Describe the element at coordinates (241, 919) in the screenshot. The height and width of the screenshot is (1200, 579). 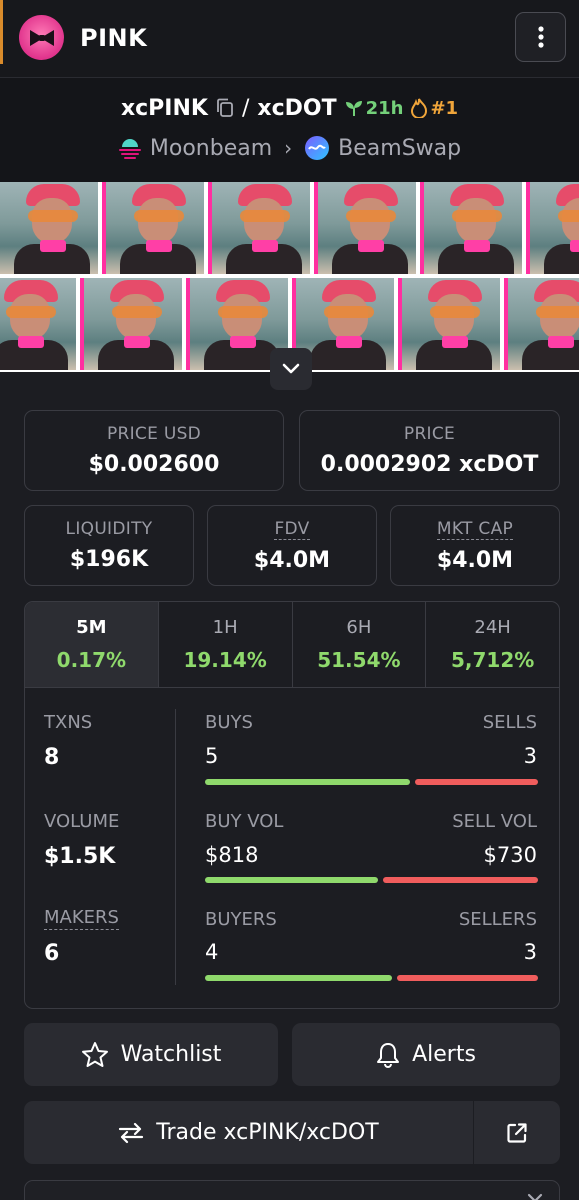
I see `buyers-label: BUYERS` at that location.